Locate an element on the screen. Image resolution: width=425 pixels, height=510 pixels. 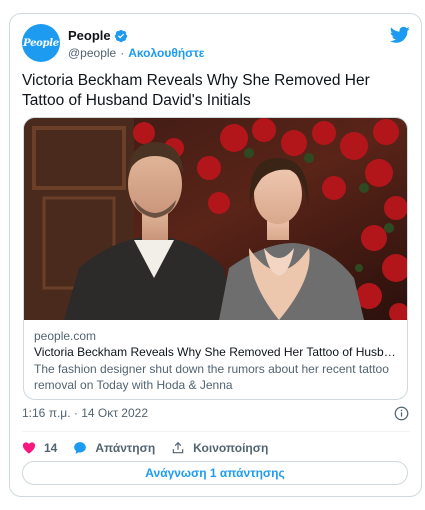
author-handle-row: @people · Ακολουθήστε is located at coordinates (136, 53).